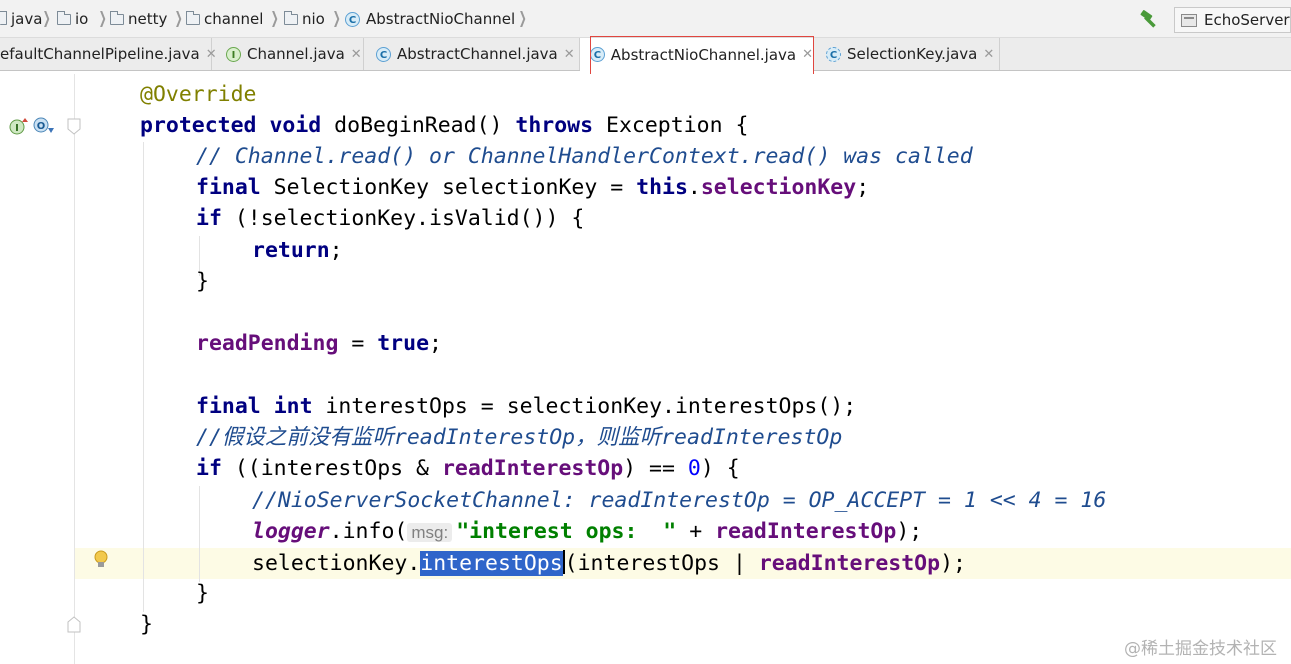 This screenshot has height=664, width=1291. What do you see at coordinates (100, 54) in the screenshot?
I see `tab-label: efaultChannelPipeline.java` at bounding box center [100, 54].